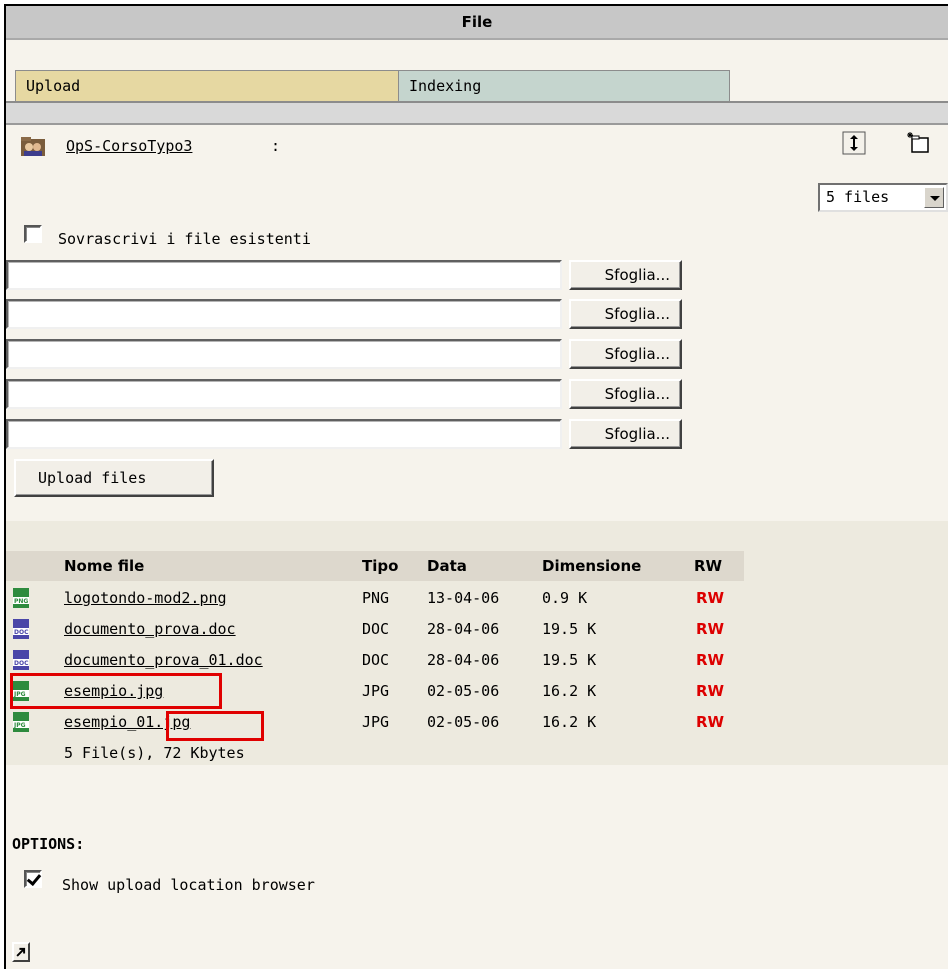 The image size is (948, 969). Describe the element at coordinates (33, 879) in the screenshot. I see `show-upload-browser-checkbox` at that location.